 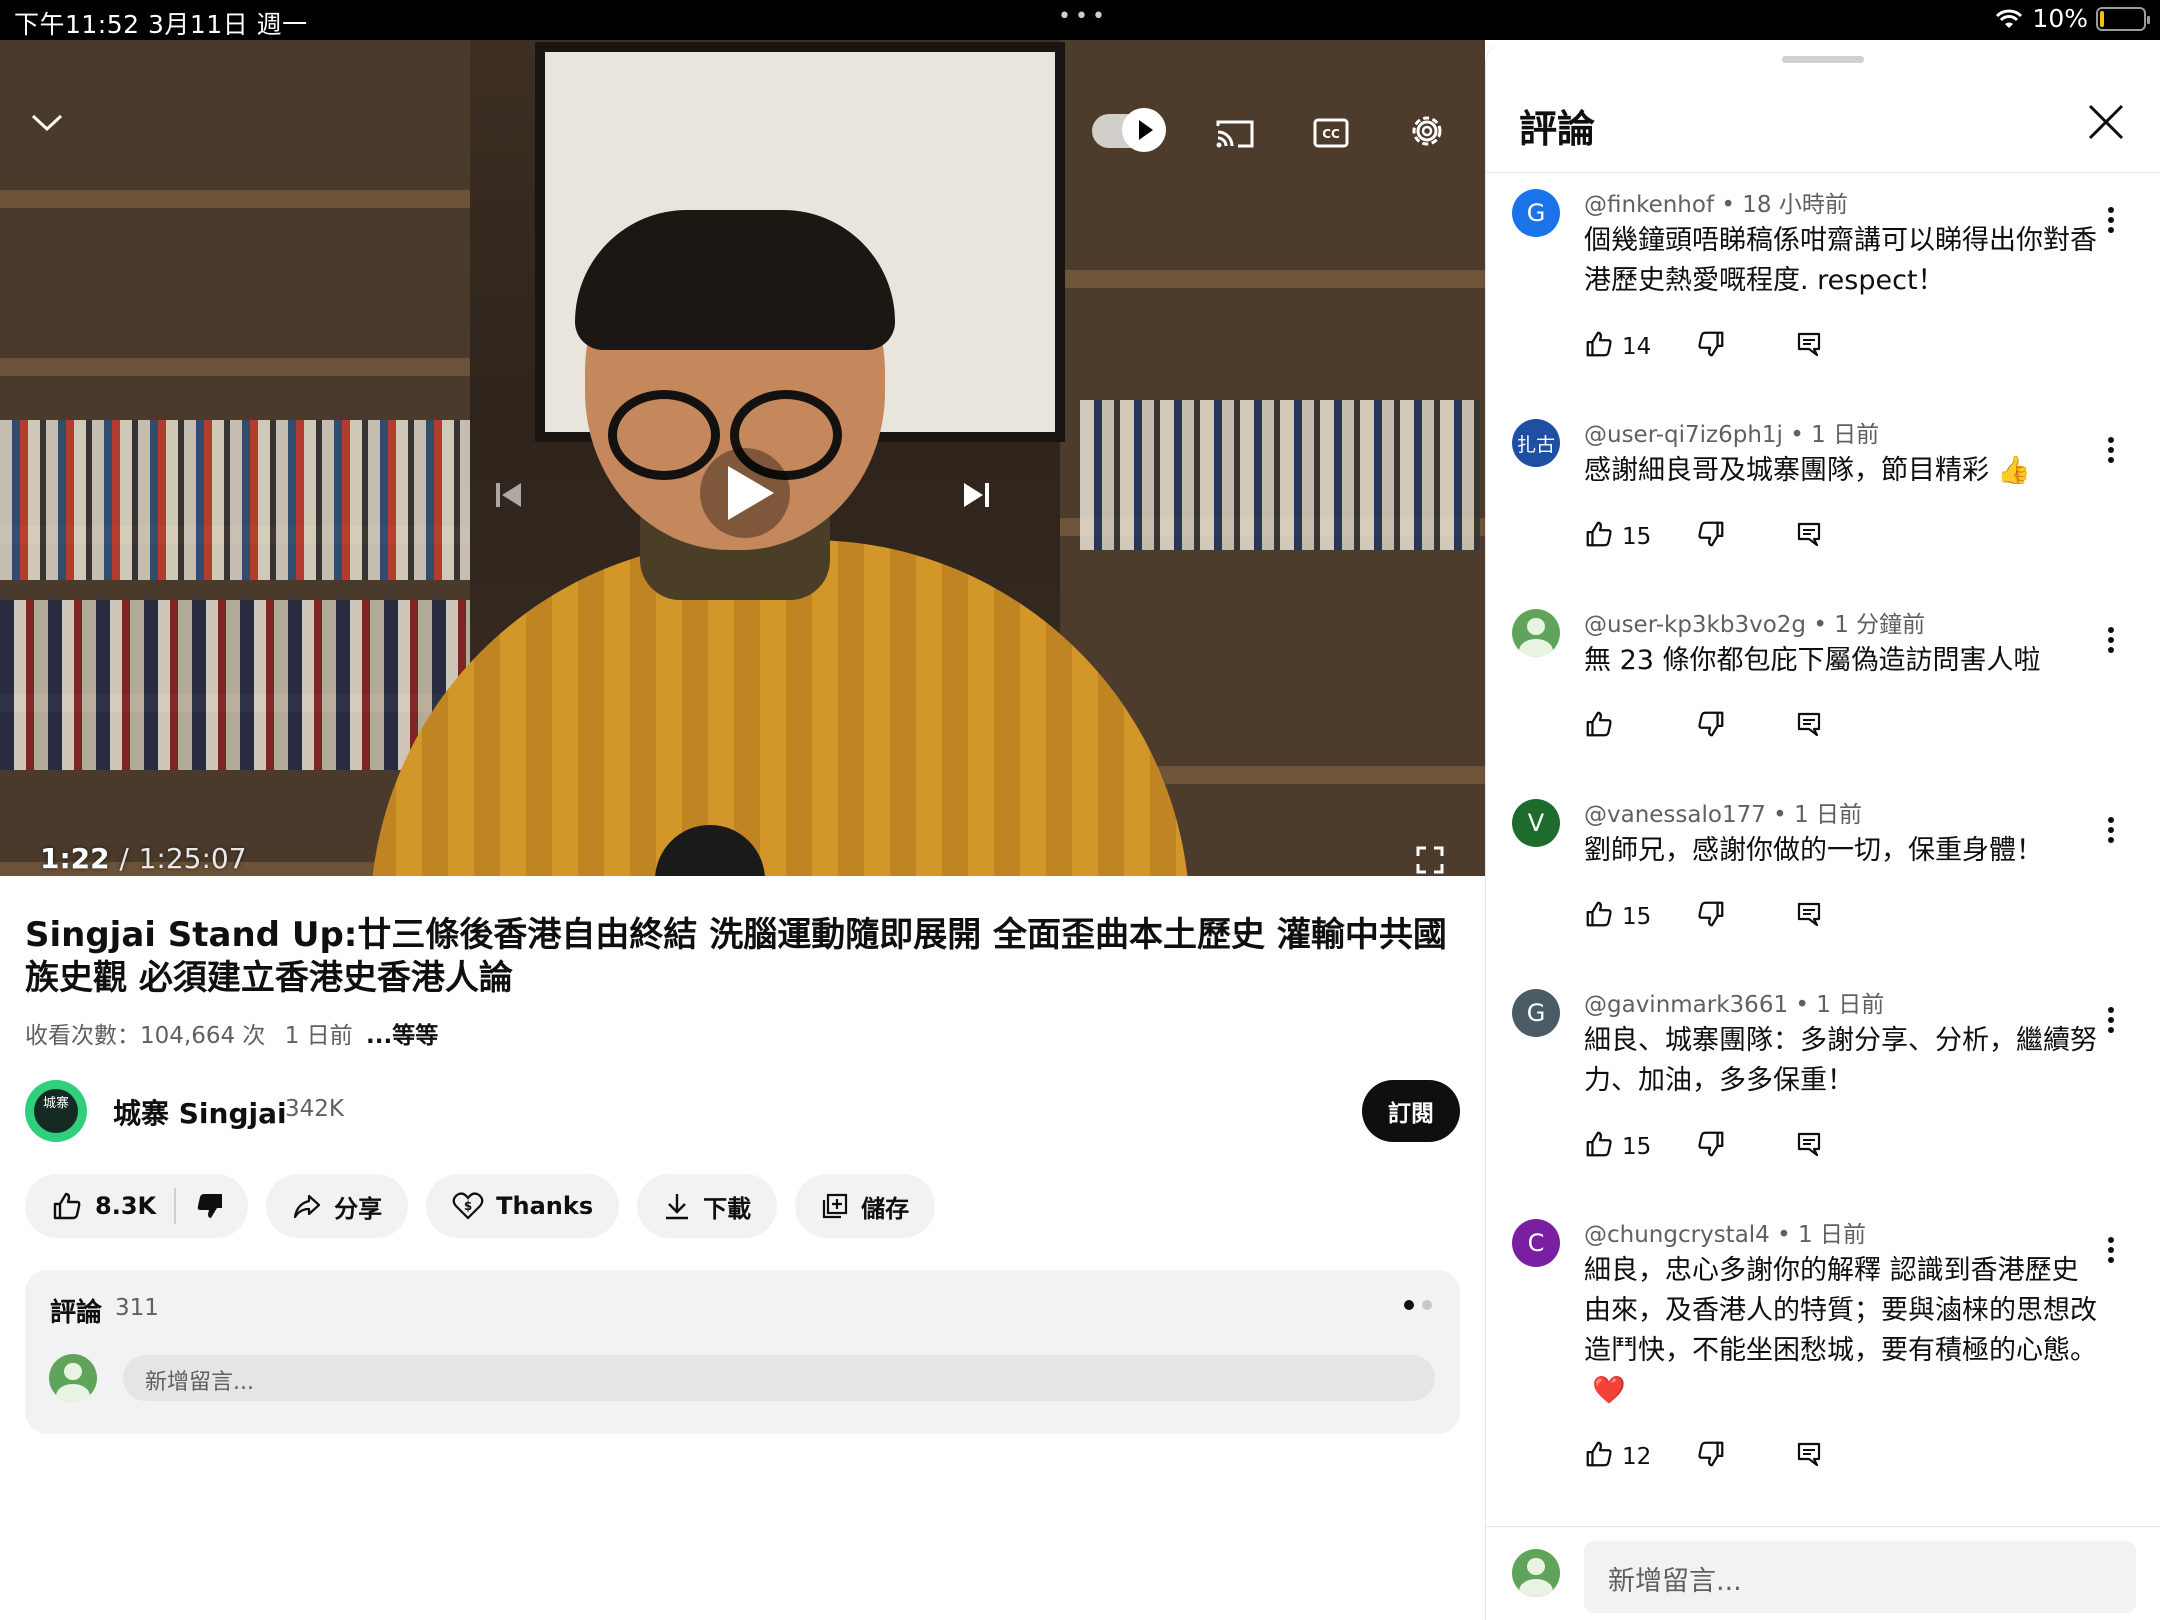 I want to click on comment-avatar, so click(x=1536, y=633).